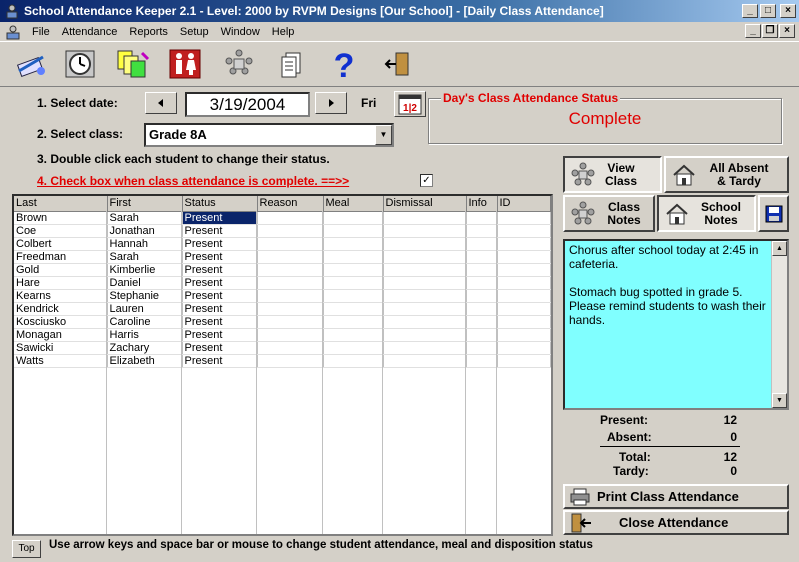 This screenshot has width=799, height=562. I want to click on column-header-first: First, so click(145, 204).